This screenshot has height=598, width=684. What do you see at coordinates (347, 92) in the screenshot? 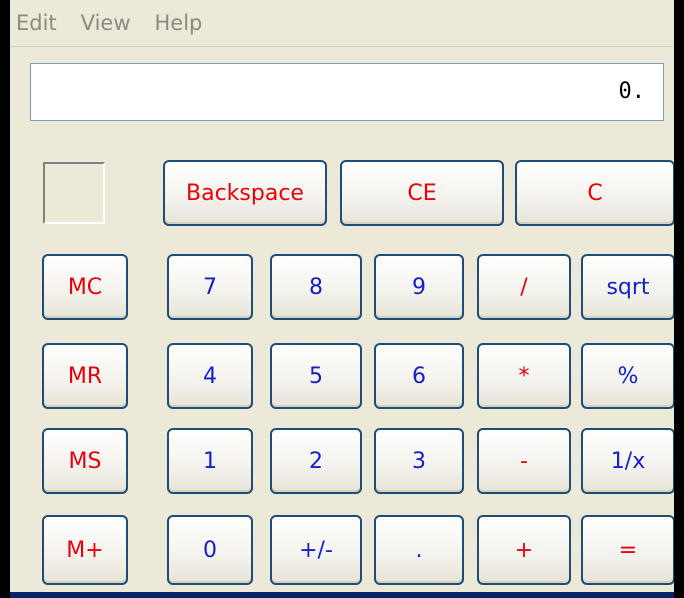
I see `result-display: 0.` at bounding box center [347, 92].